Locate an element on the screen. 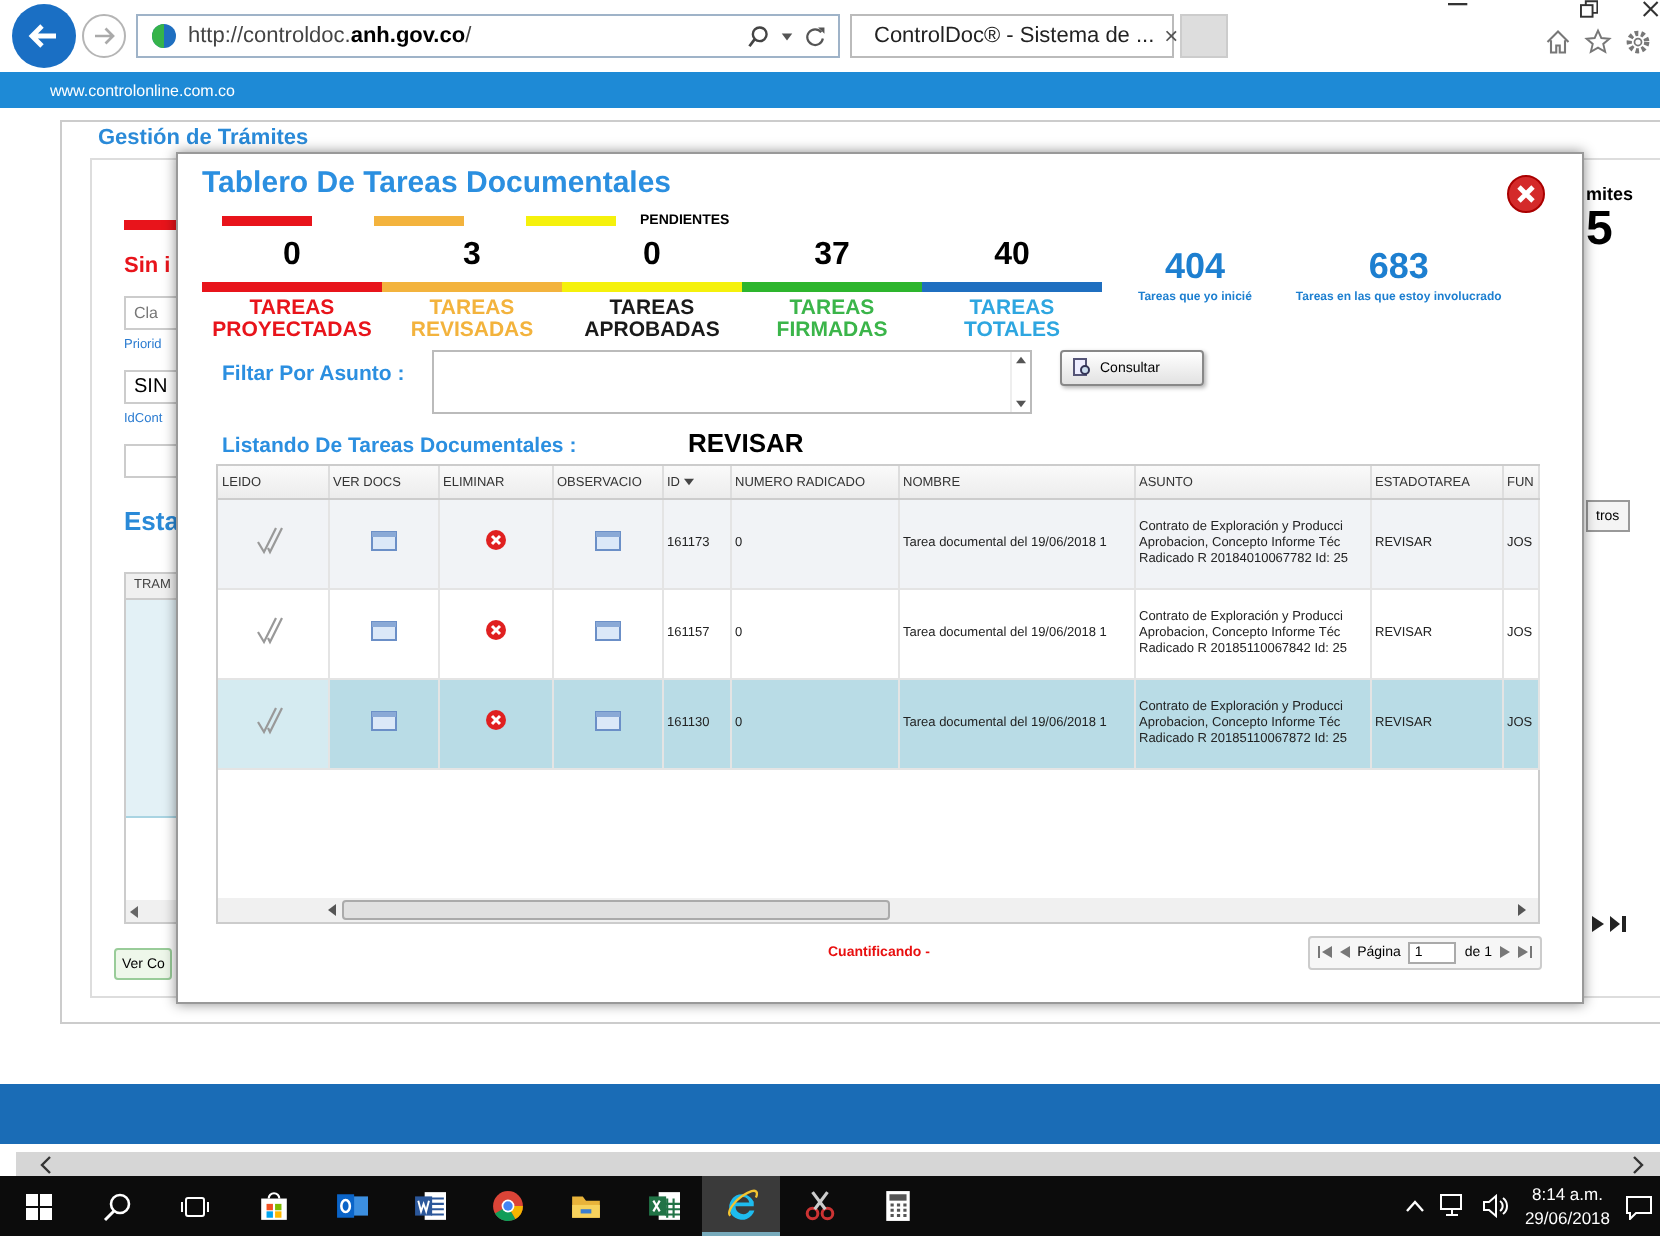 The height and width of the screenshot is (1236, 1660). clock: 8:14 a.m. 29/06/2018 is located at coordinates (1567, 1206).